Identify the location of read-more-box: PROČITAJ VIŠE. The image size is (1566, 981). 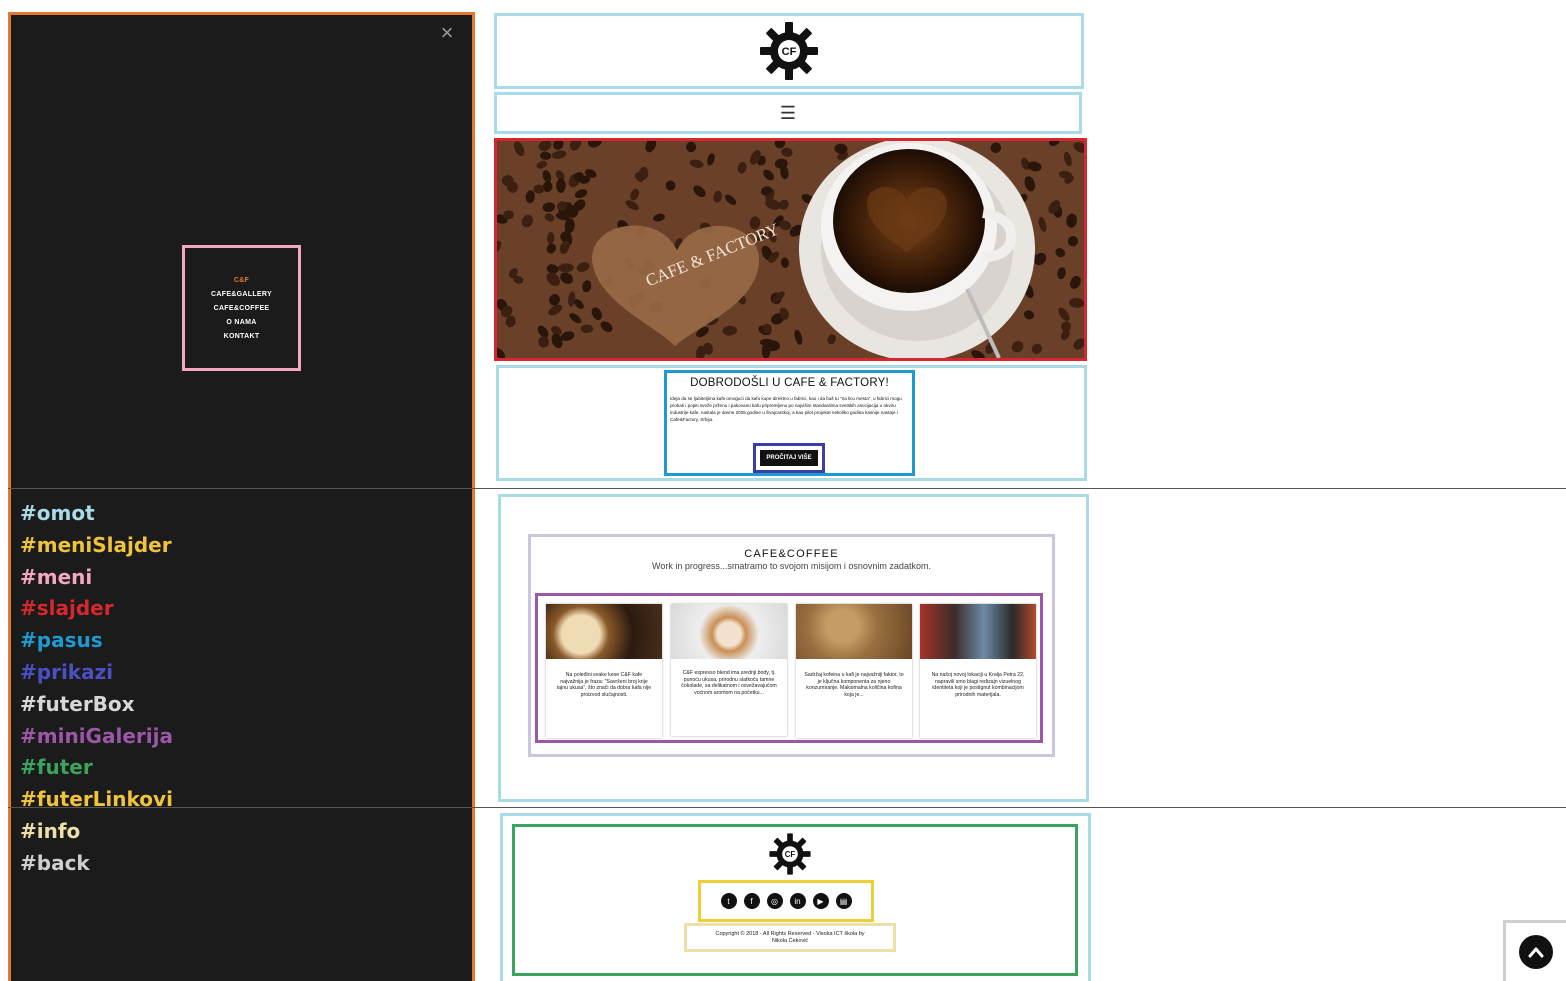
(789, 458).